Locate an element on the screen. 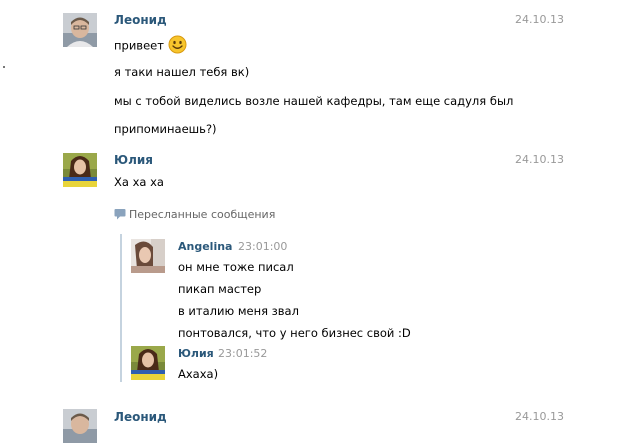  avatar-leonid is located at coordinates (80, 30).